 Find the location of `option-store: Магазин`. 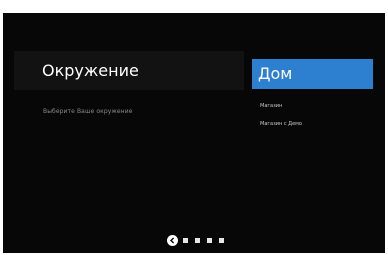

option-store: Магазин is located at coordinates (317, 106).